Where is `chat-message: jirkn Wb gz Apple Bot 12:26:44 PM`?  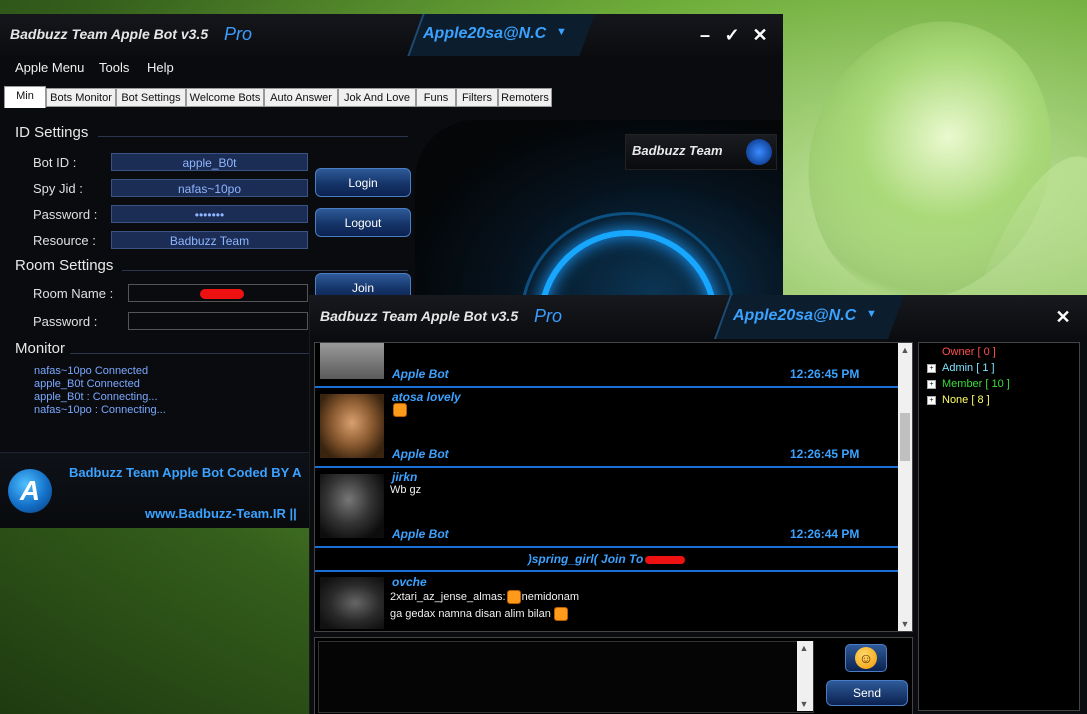
chat-message: jirkn Wb gz Apple Bot 12:26:44 PM is located at coordinates (606, 508).